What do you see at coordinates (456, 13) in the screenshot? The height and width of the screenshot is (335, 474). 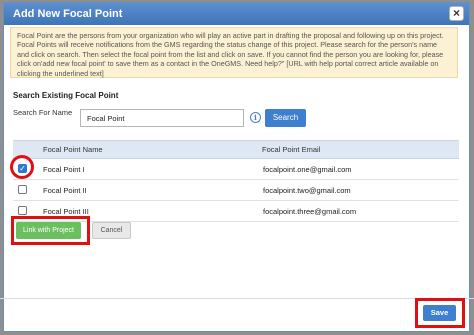 I see `close-icon: ×` at bounding box center [456, 13].